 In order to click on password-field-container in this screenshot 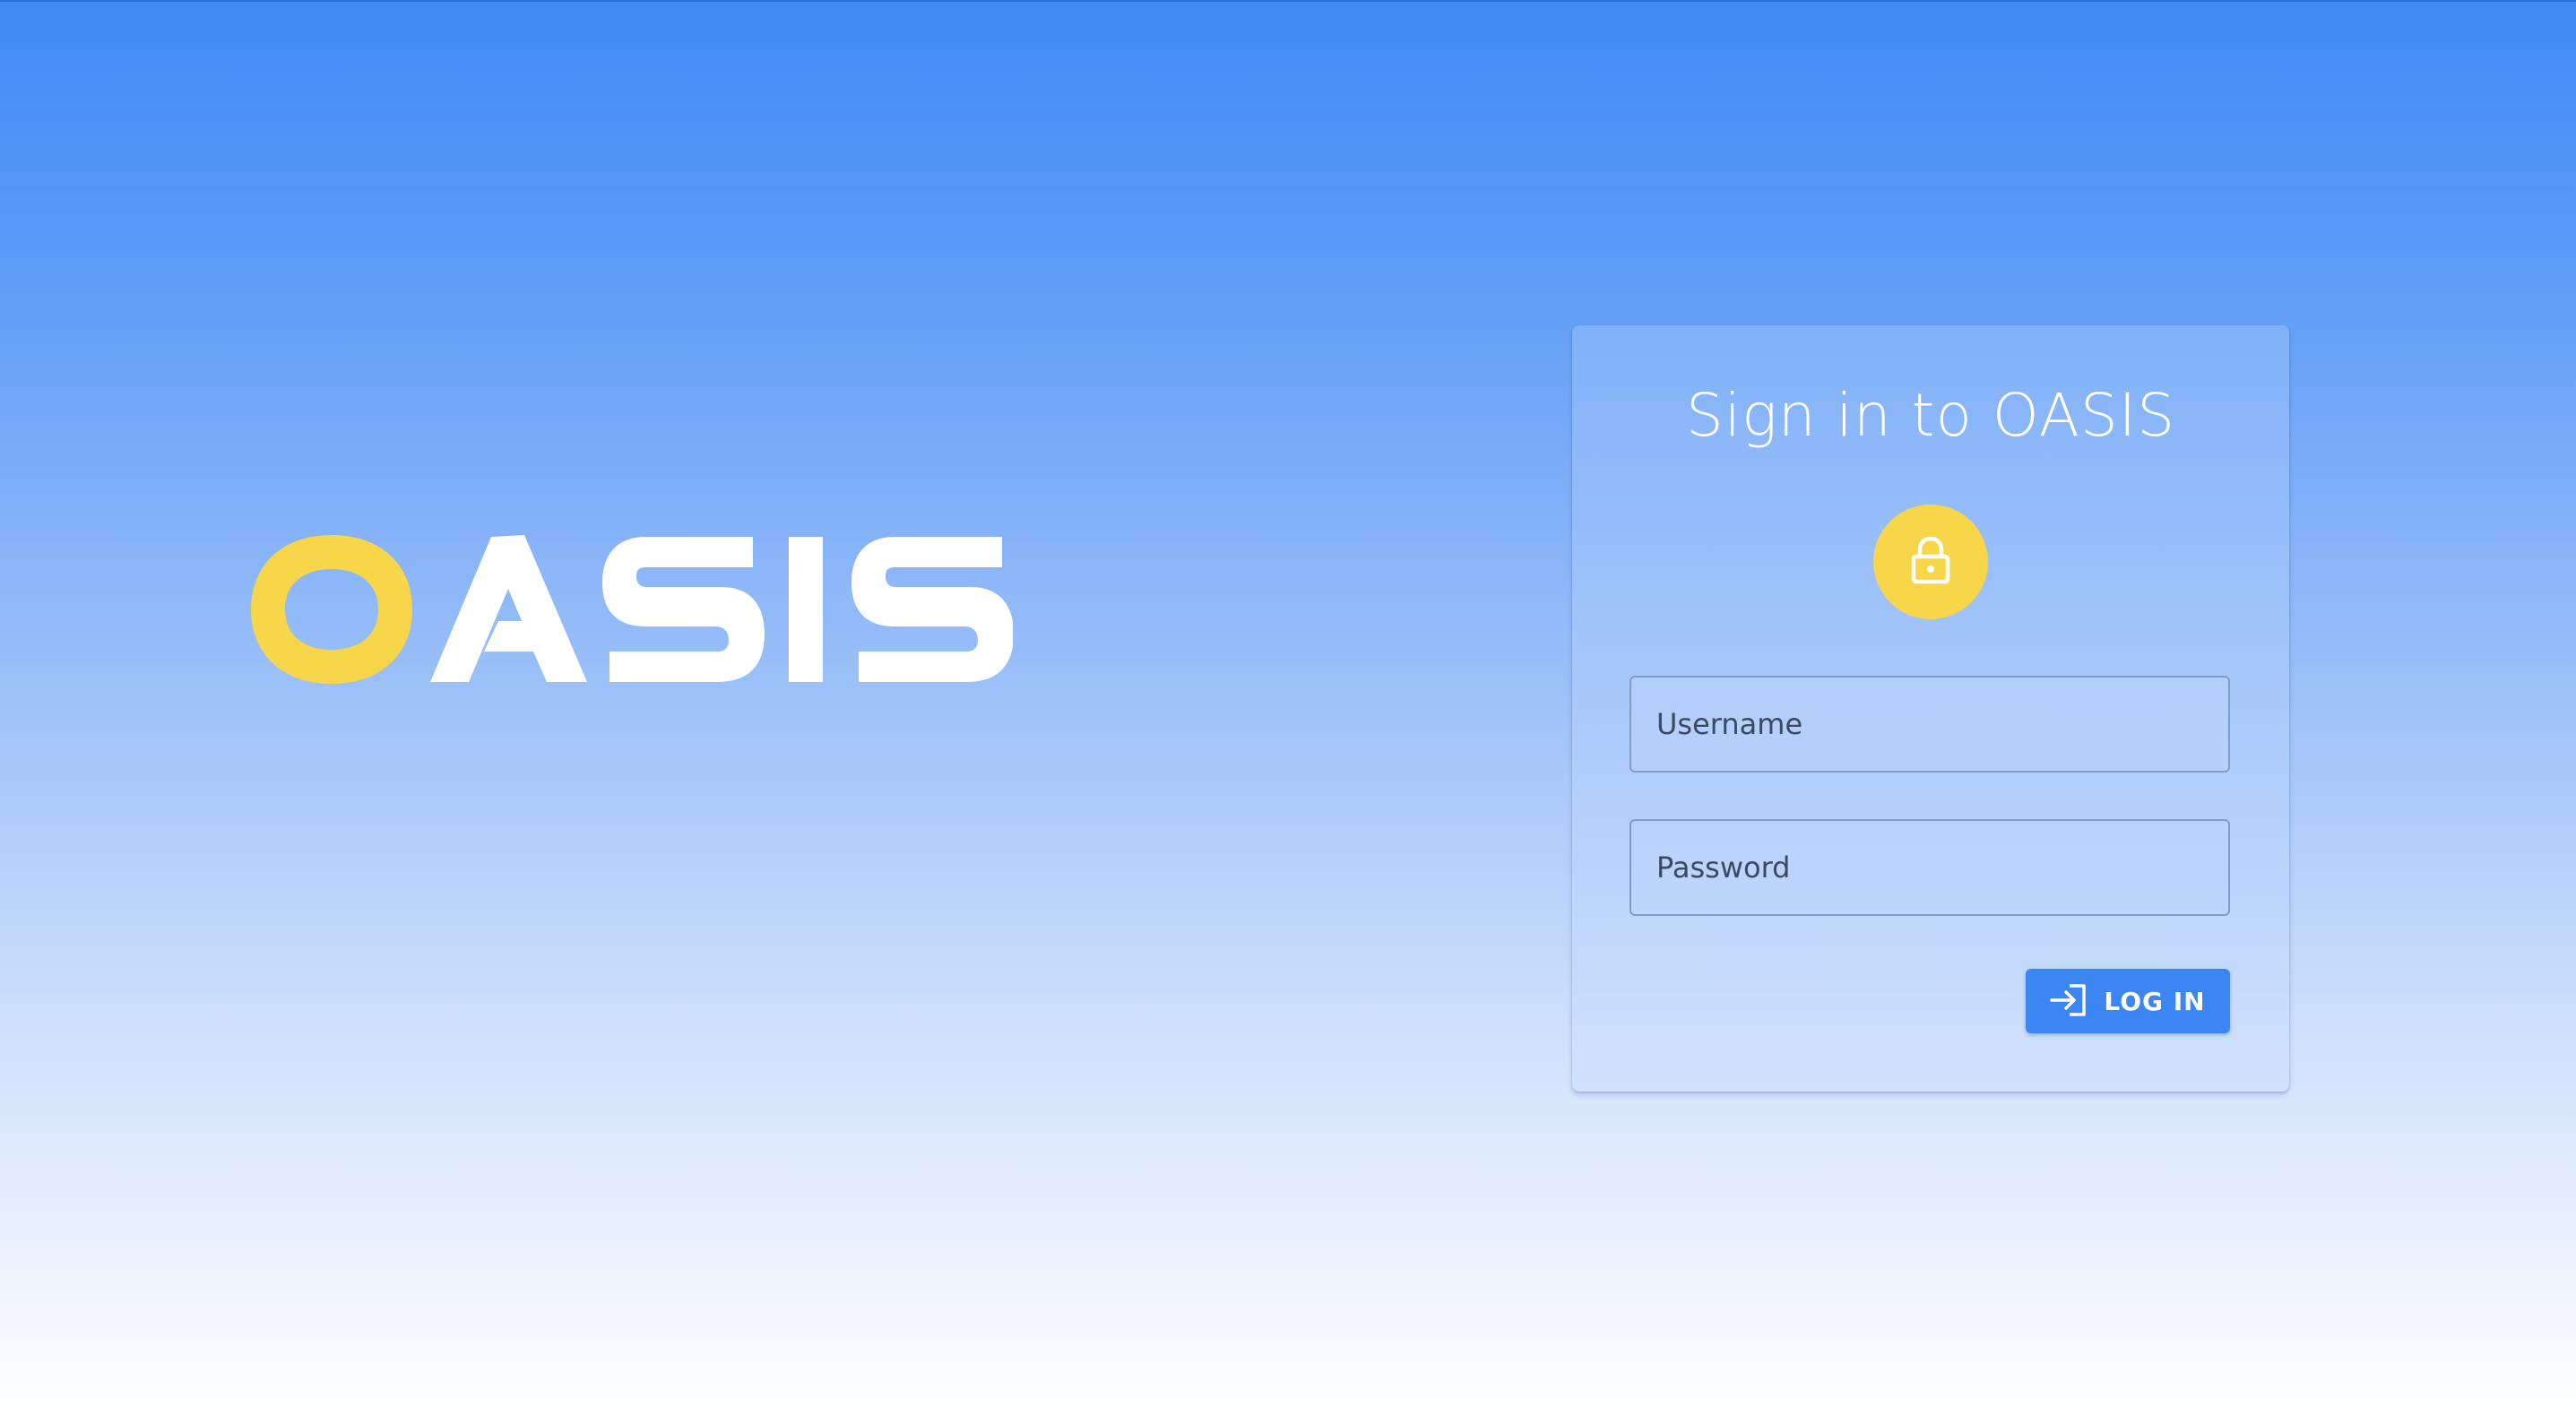, I will do `click(1929, 867)`.